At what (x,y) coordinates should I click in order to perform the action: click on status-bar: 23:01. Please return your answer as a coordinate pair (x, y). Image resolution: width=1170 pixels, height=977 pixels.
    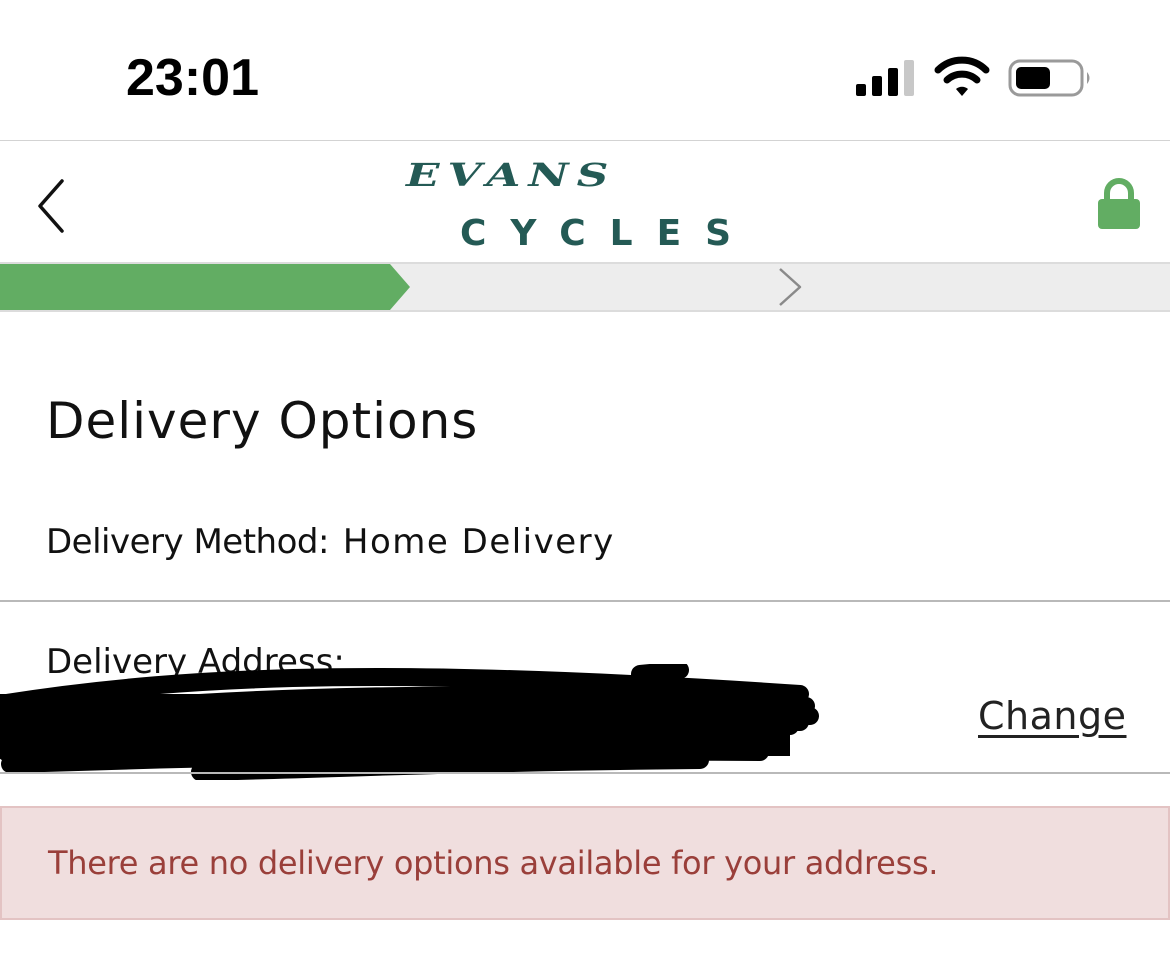
    Looking at the image, I should click on (585, 70).